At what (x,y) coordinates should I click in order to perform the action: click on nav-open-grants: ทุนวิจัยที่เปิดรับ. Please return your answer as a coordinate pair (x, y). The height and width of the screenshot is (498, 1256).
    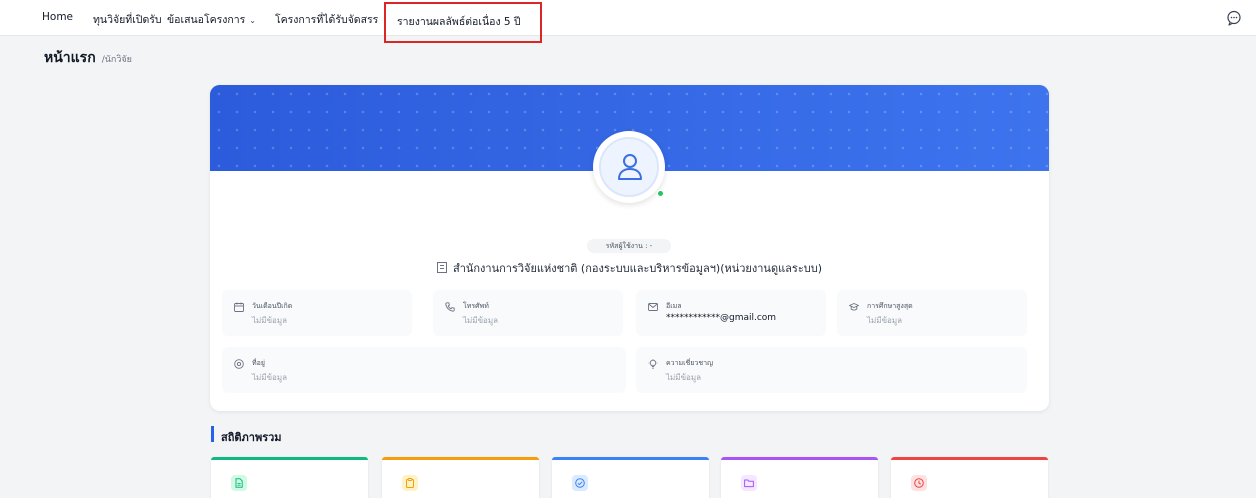
    Looking at the image, I should click on (127, 19).